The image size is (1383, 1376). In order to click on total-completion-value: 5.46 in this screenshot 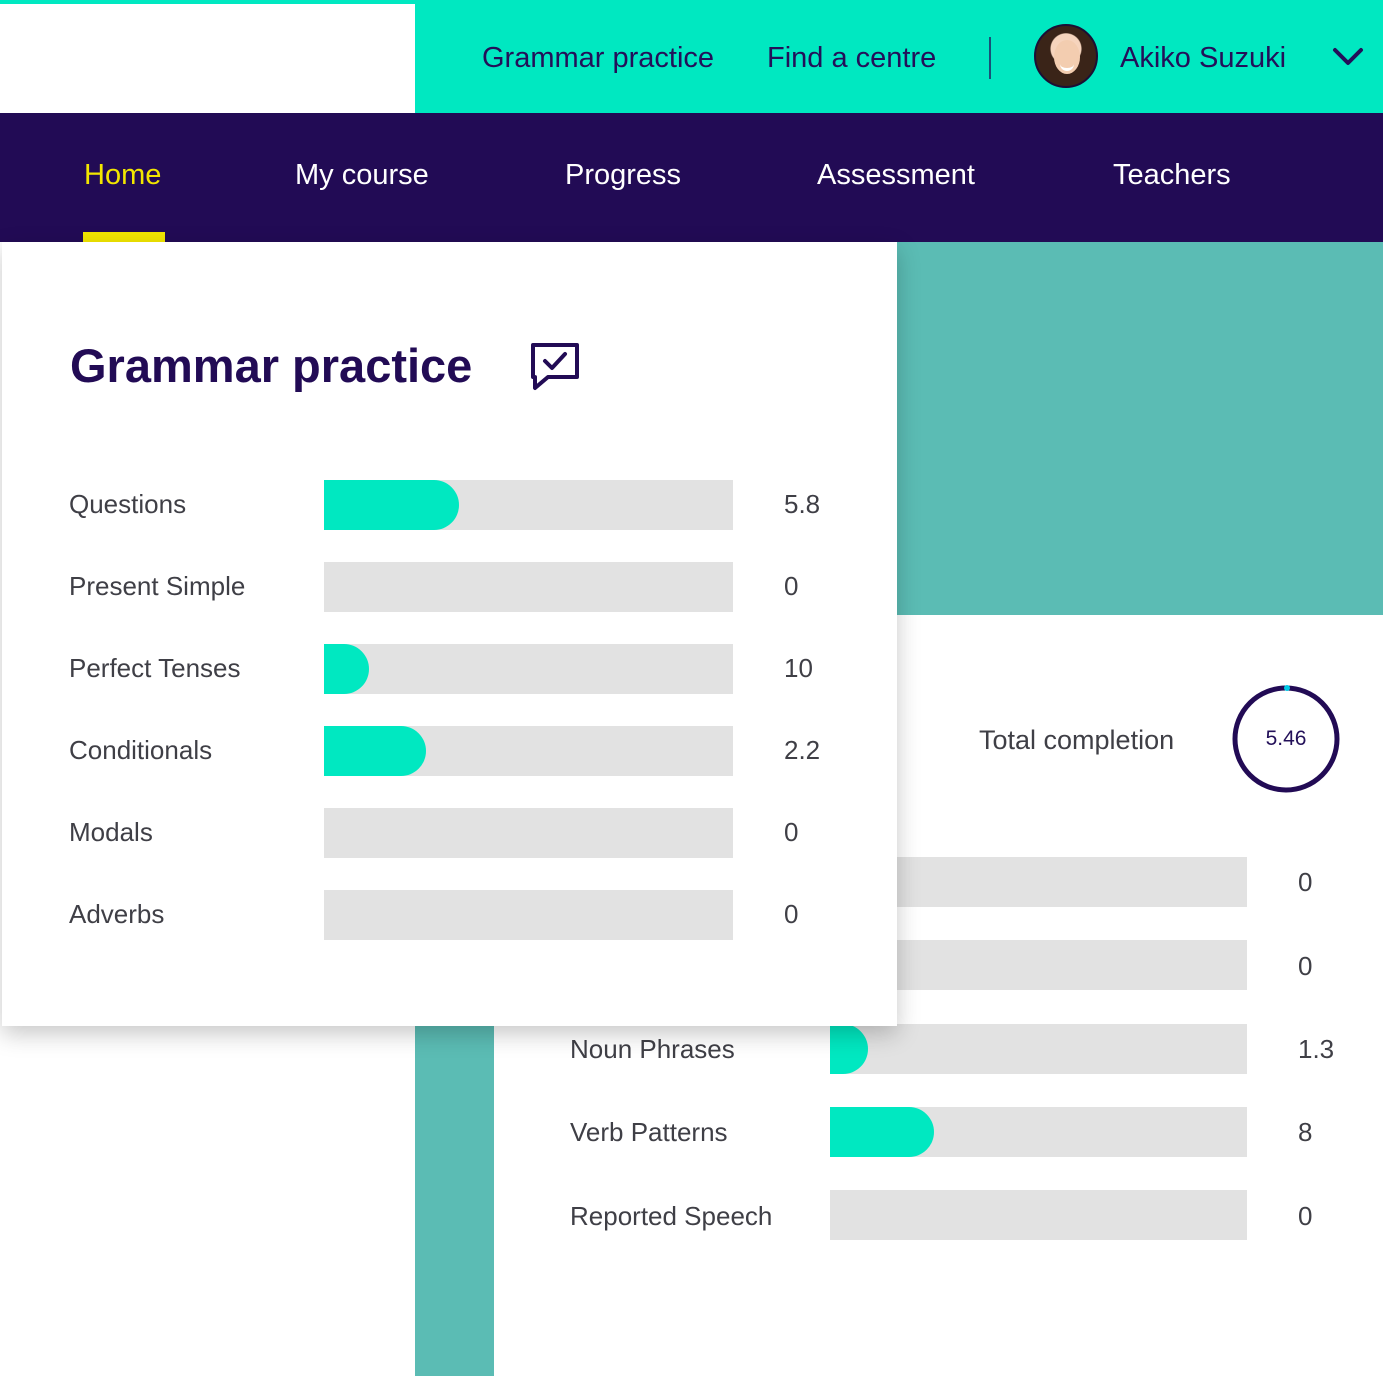, I will do `click(1286, 738)`.